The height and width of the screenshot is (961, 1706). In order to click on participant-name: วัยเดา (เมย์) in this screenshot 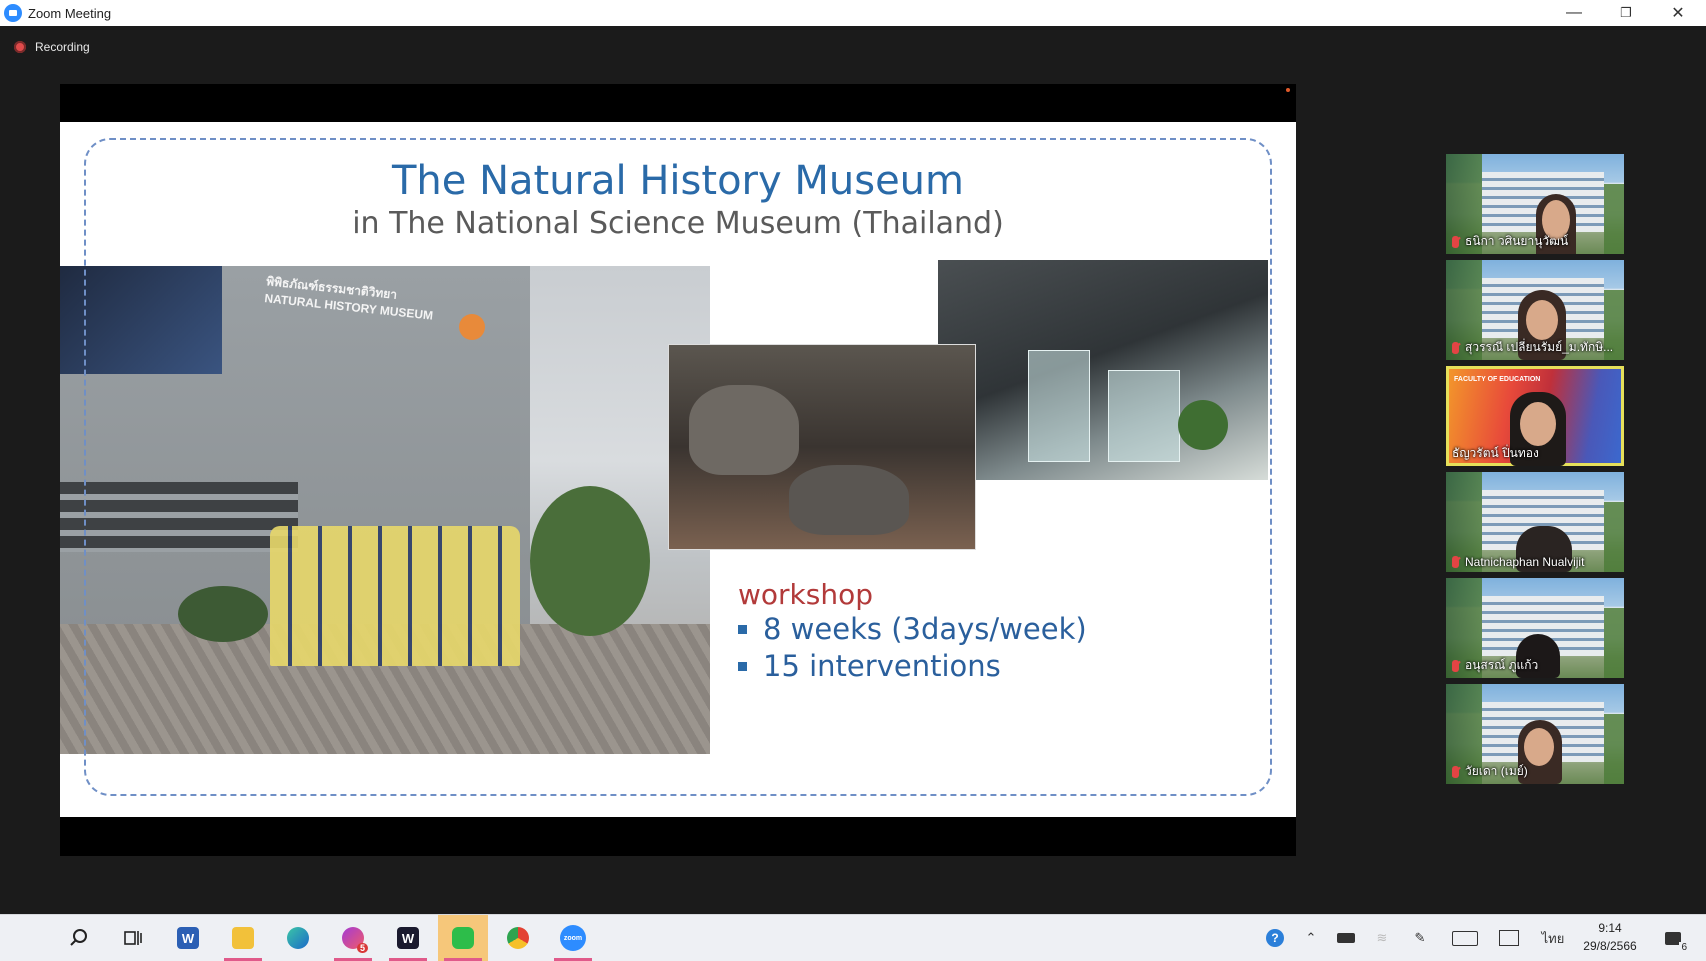, I will do `click(1496, 771)`.